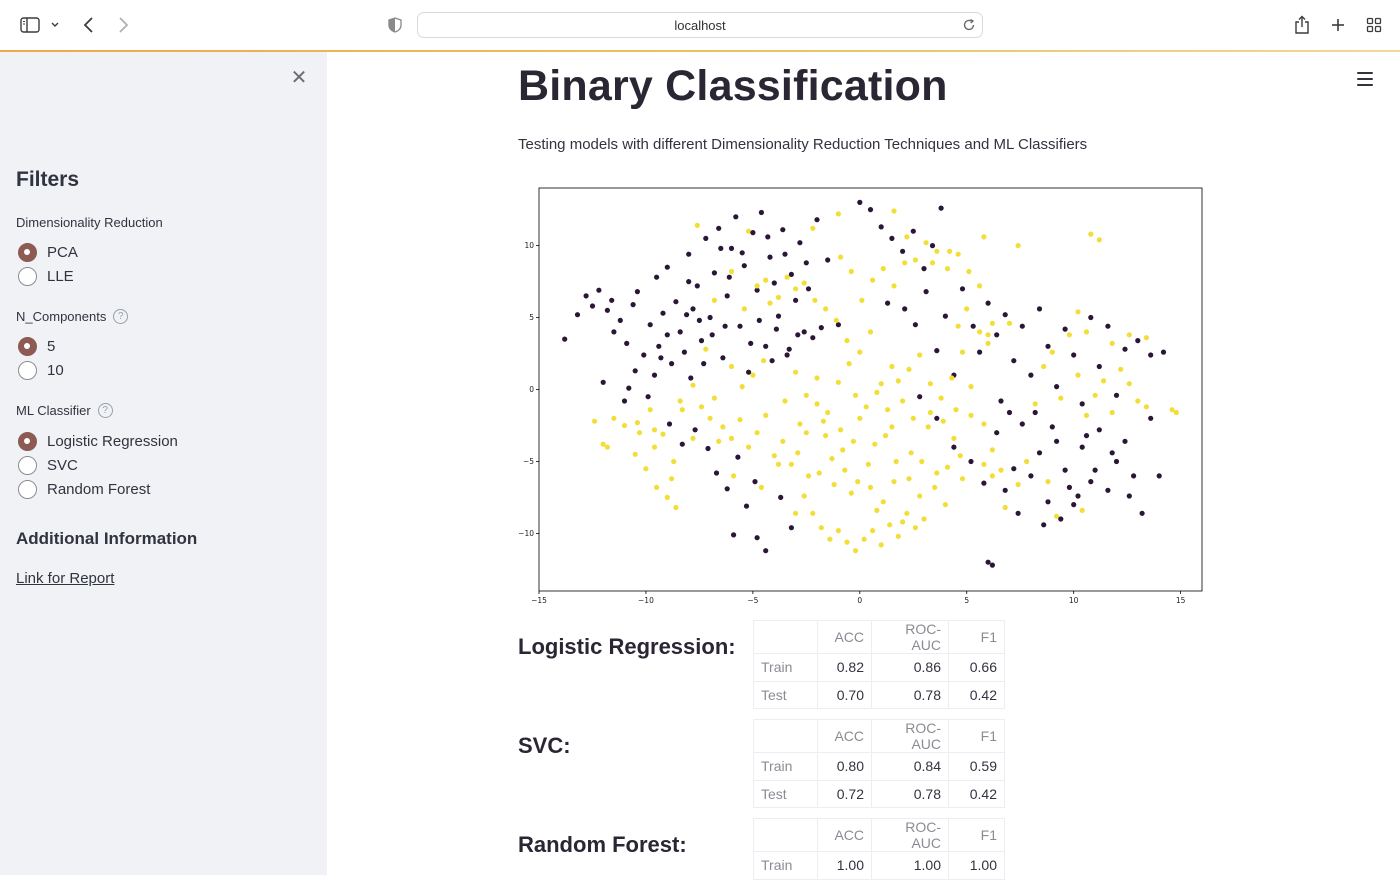 The width and height of the screenshot is (1400, 880). I want to click on menu-icon, so click(1365, 79).